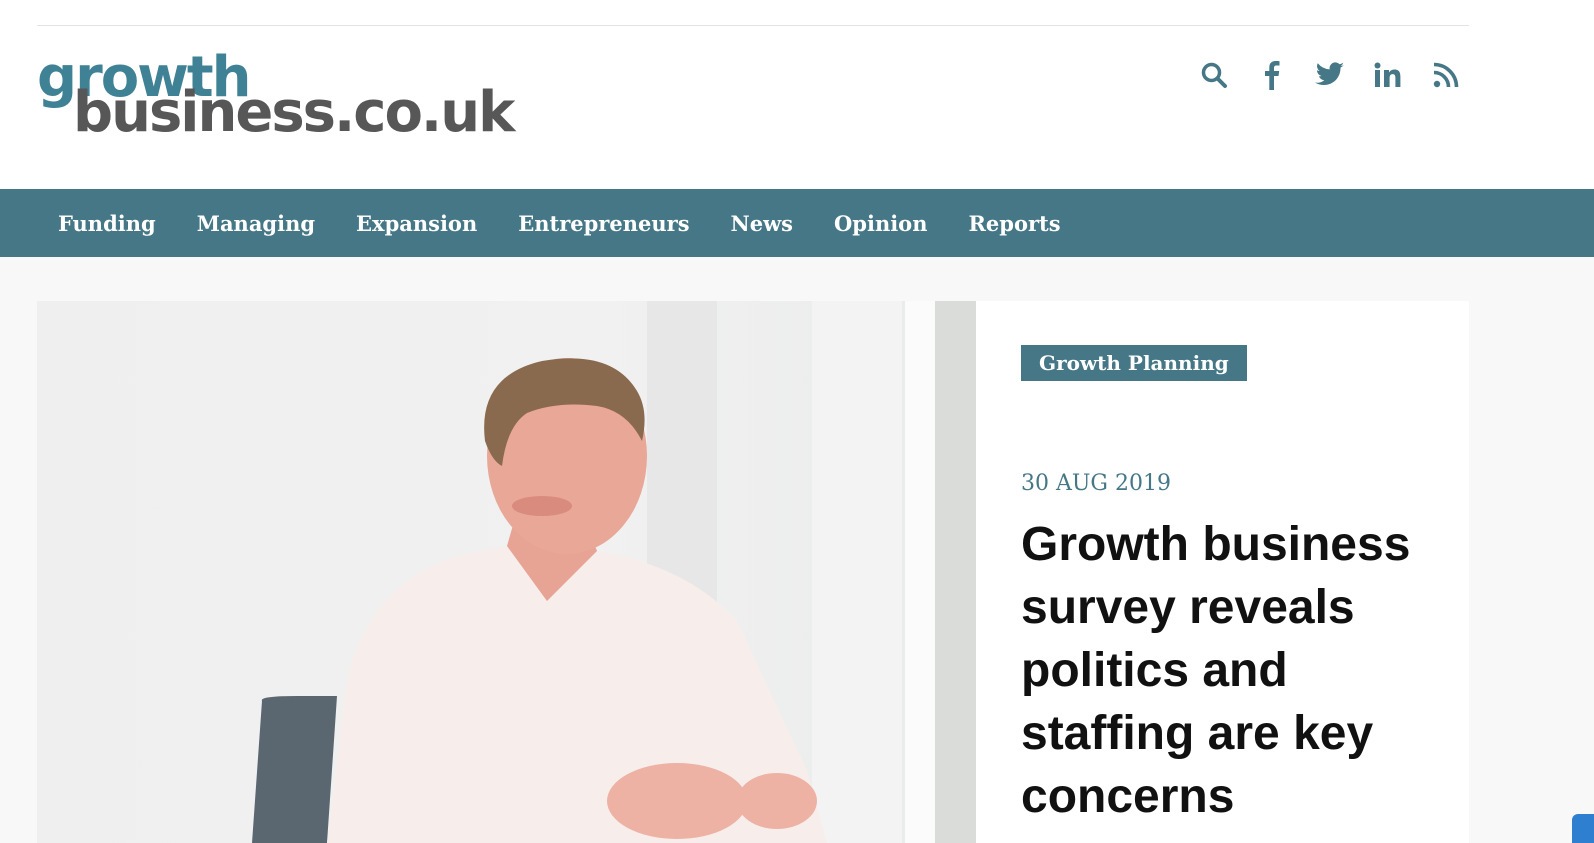 This screenshot has height=843, width=1594. Describe the element at coordinates (256, 223) in the screenshot. I see `nav-item-managing: Managing` at that location.